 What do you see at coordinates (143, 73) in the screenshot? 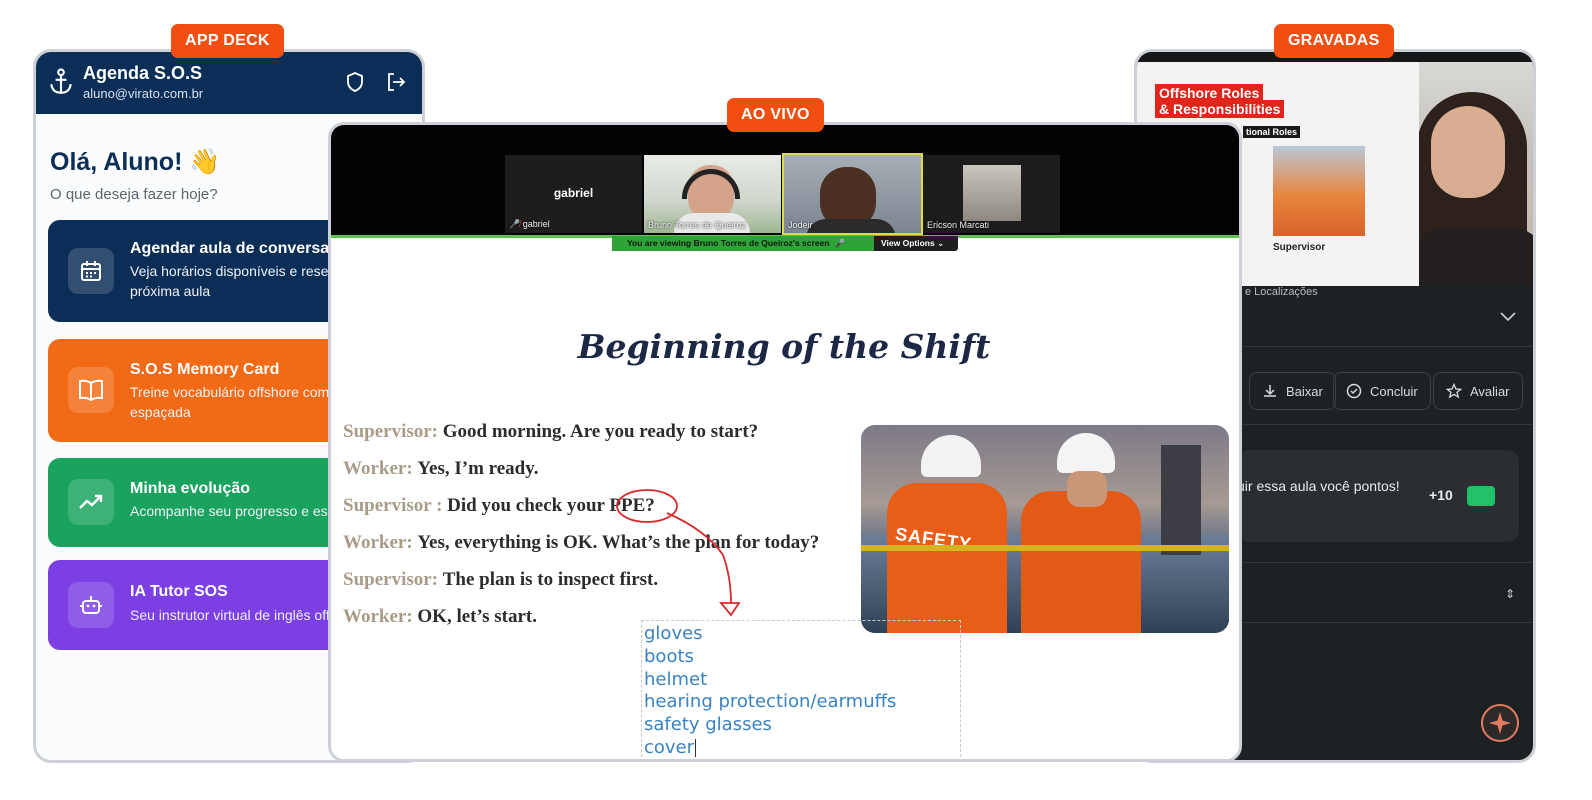
I see `app-title: Agenda S.O.S` at bounding box center [143, 73].